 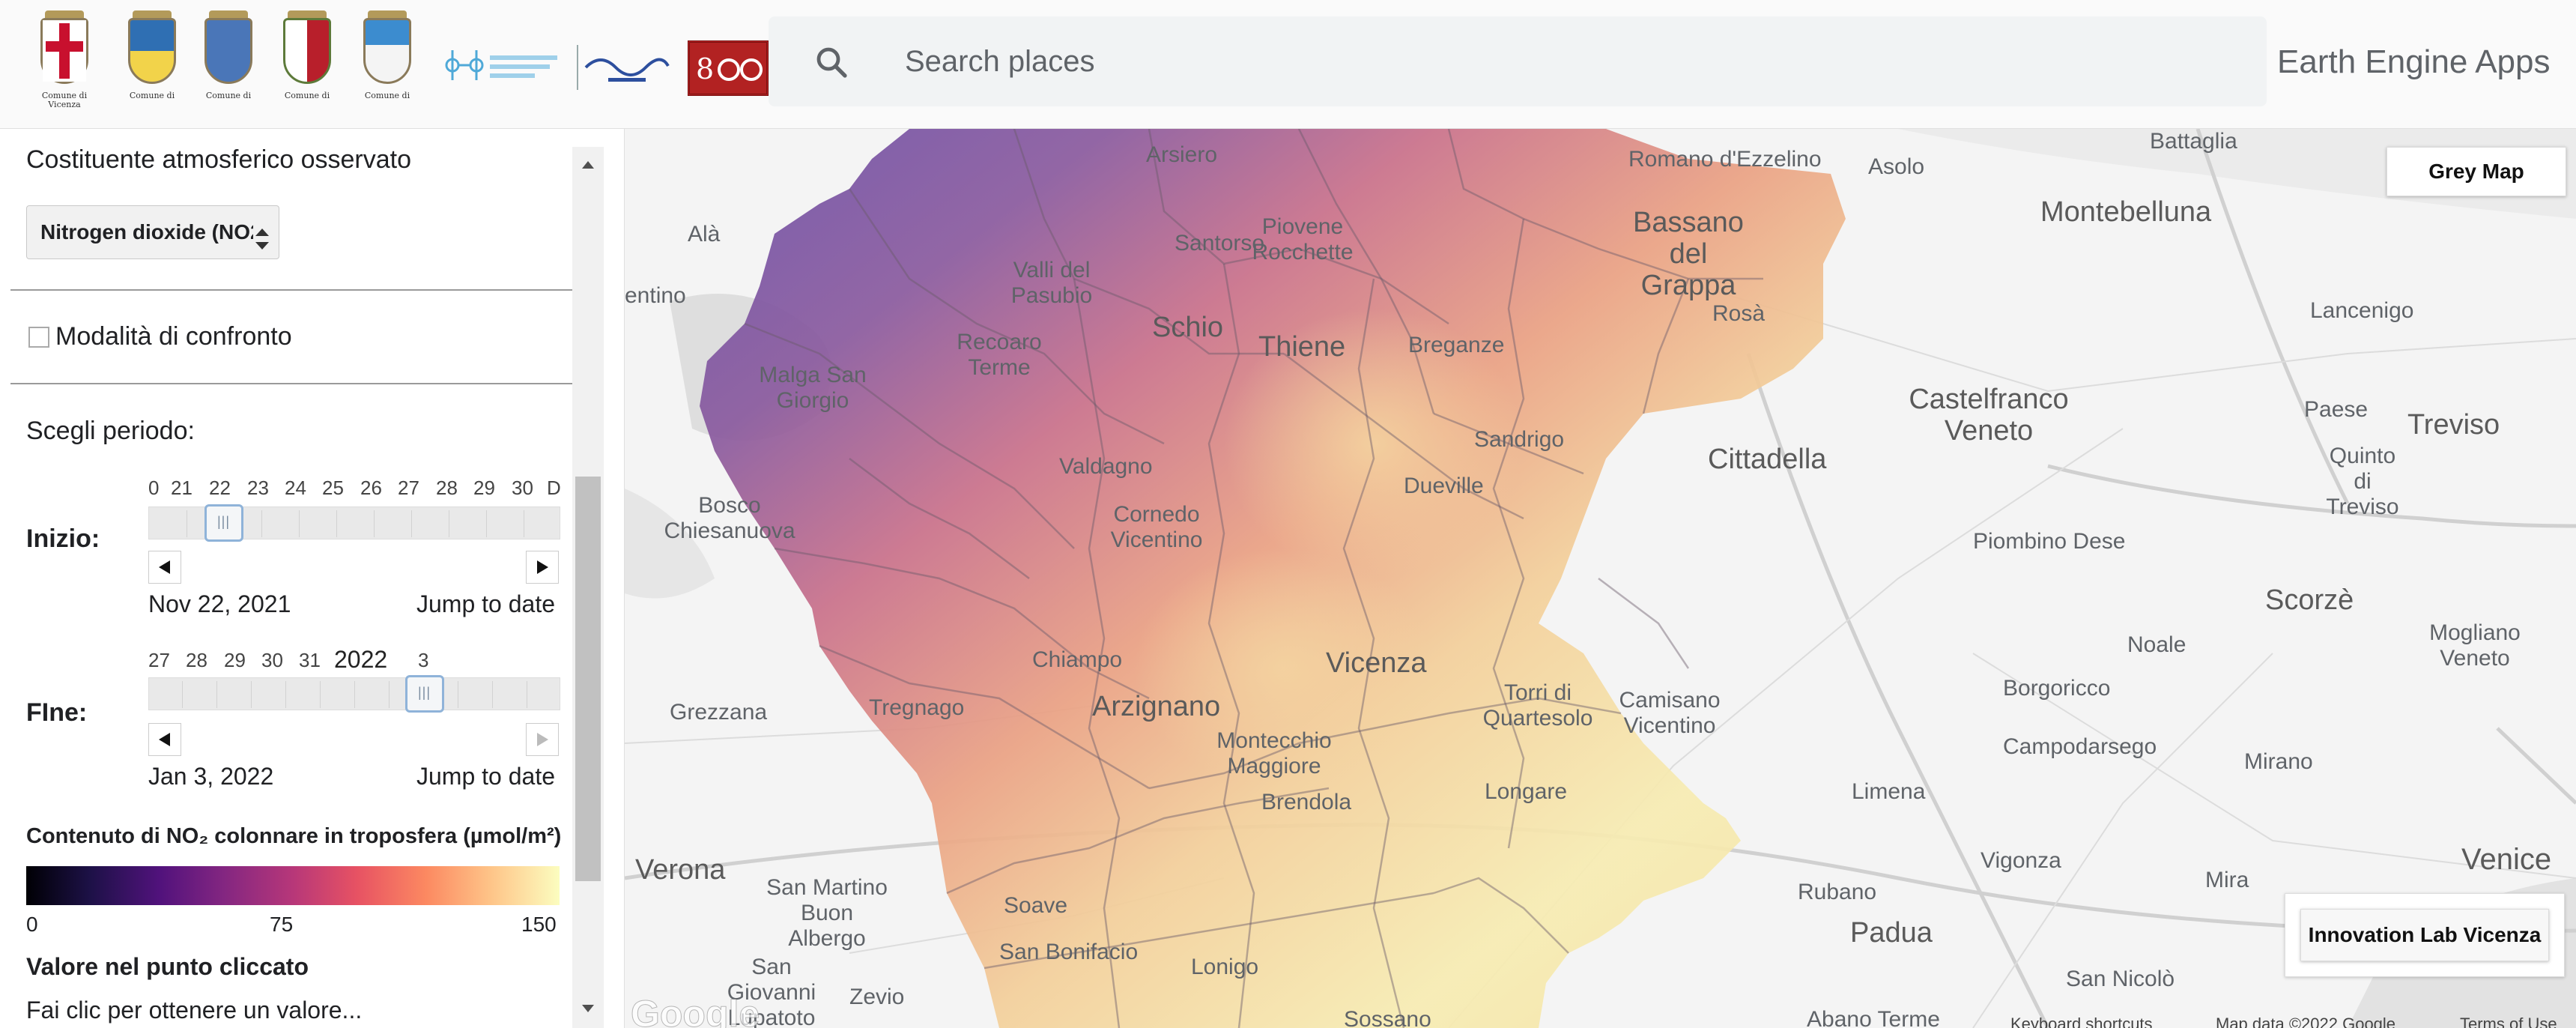 I want to click on place-label: Vigonza, so click(x=2021, y=860).